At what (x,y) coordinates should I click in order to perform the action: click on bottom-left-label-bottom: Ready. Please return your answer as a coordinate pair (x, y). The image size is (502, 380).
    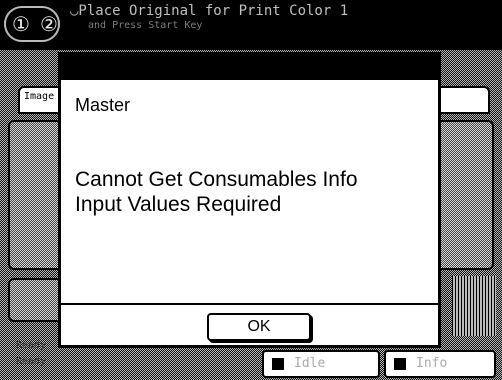
    Looking at the image, I should click on (31, 361).